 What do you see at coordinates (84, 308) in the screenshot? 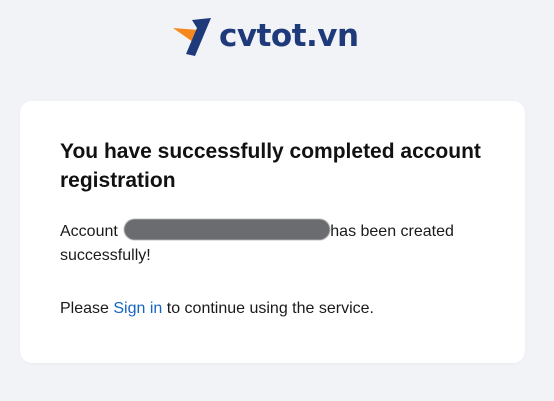
I see `signin-before: Please` at bounding box center [84, 308].